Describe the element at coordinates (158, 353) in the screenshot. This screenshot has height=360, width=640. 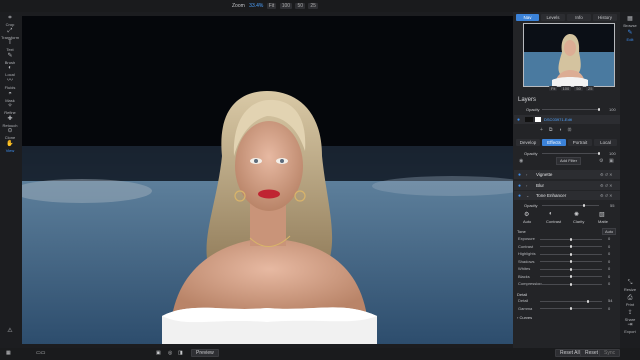
I see `view-mode-icon: ▣` at that location.